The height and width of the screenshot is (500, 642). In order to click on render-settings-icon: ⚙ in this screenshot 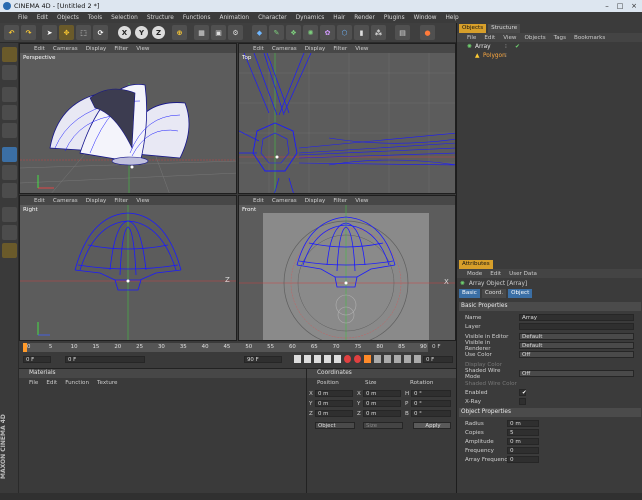, I will do `click(235, 32)`.